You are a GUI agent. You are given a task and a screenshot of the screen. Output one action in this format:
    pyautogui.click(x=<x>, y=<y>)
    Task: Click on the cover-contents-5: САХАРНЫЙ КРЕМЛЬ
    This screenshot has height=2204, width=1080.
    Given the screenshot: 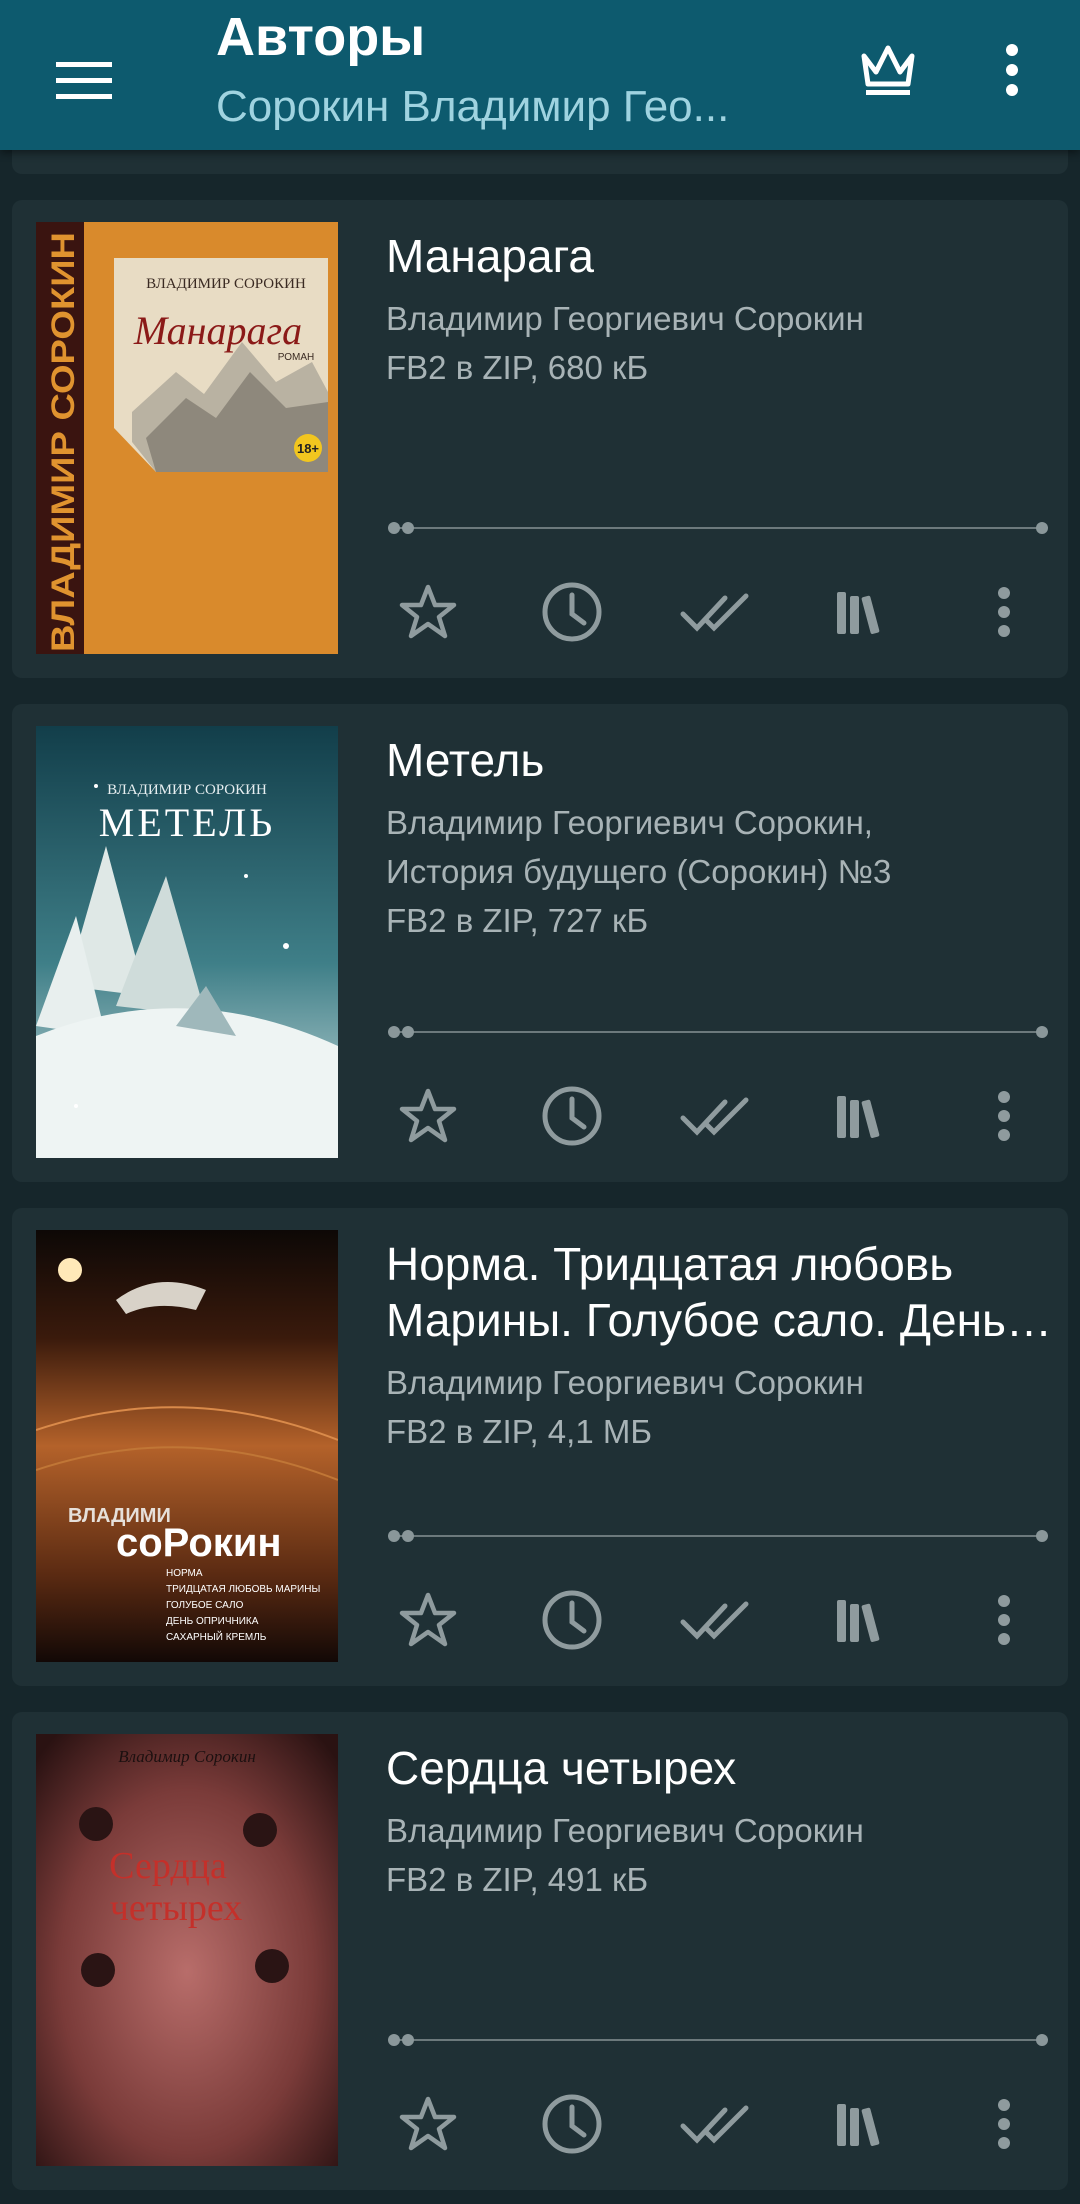 What is the action you would take?
    pyautogui.click(x=216, y=1636)
    